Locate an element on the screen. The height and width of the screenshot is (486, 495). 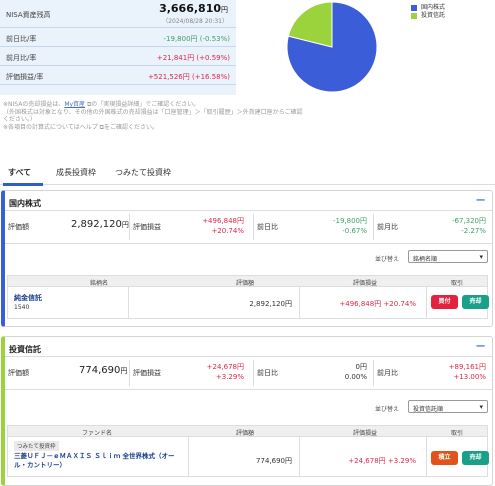
sort-select: 銘柄名順 is located at coordinates (448, 256).